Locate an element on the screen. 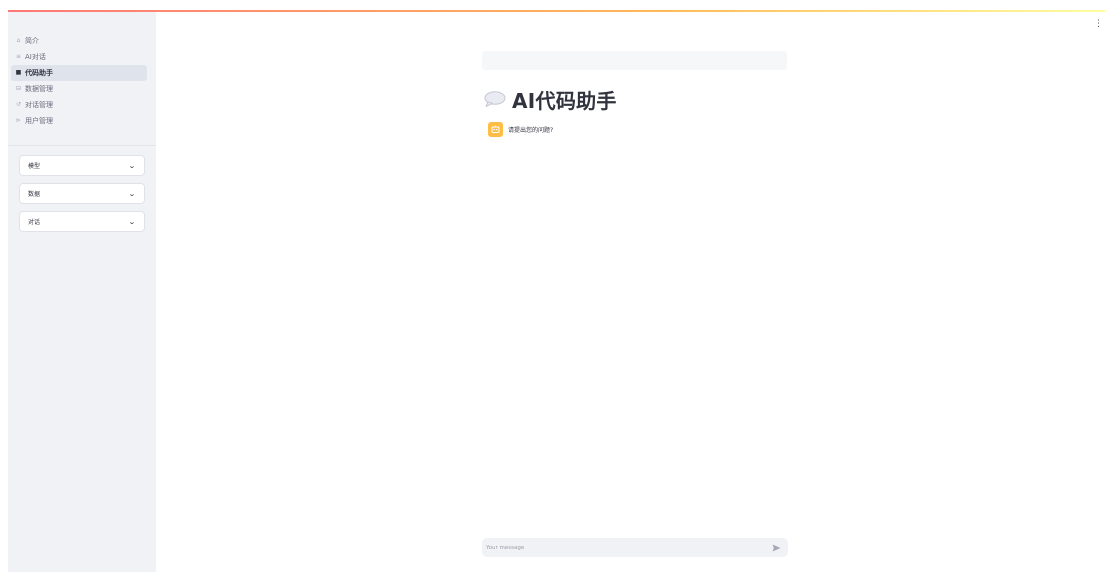  sidebar-item-label: 对话管理 is located at coordinates (39, 105).